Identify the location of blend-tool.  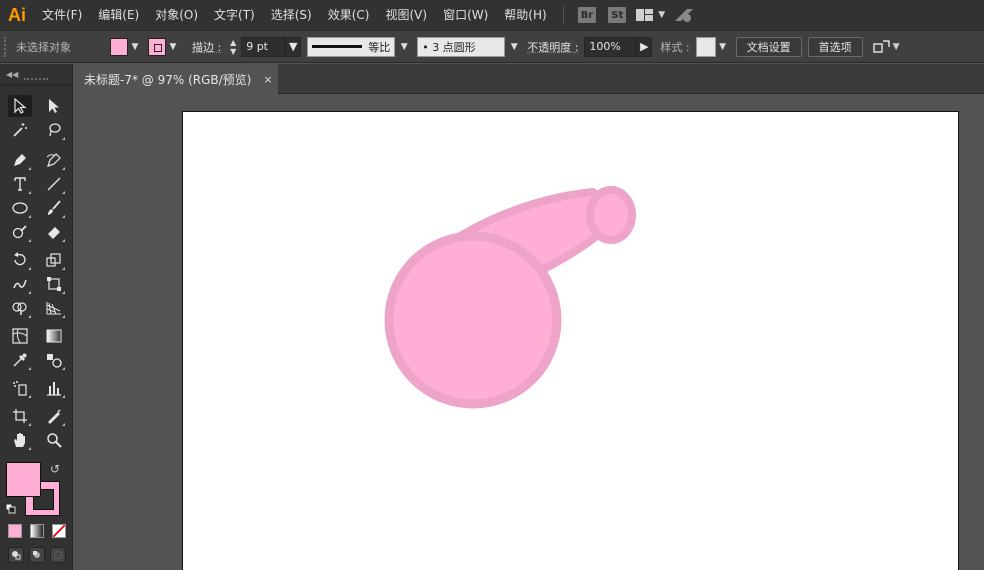
(54, 360).